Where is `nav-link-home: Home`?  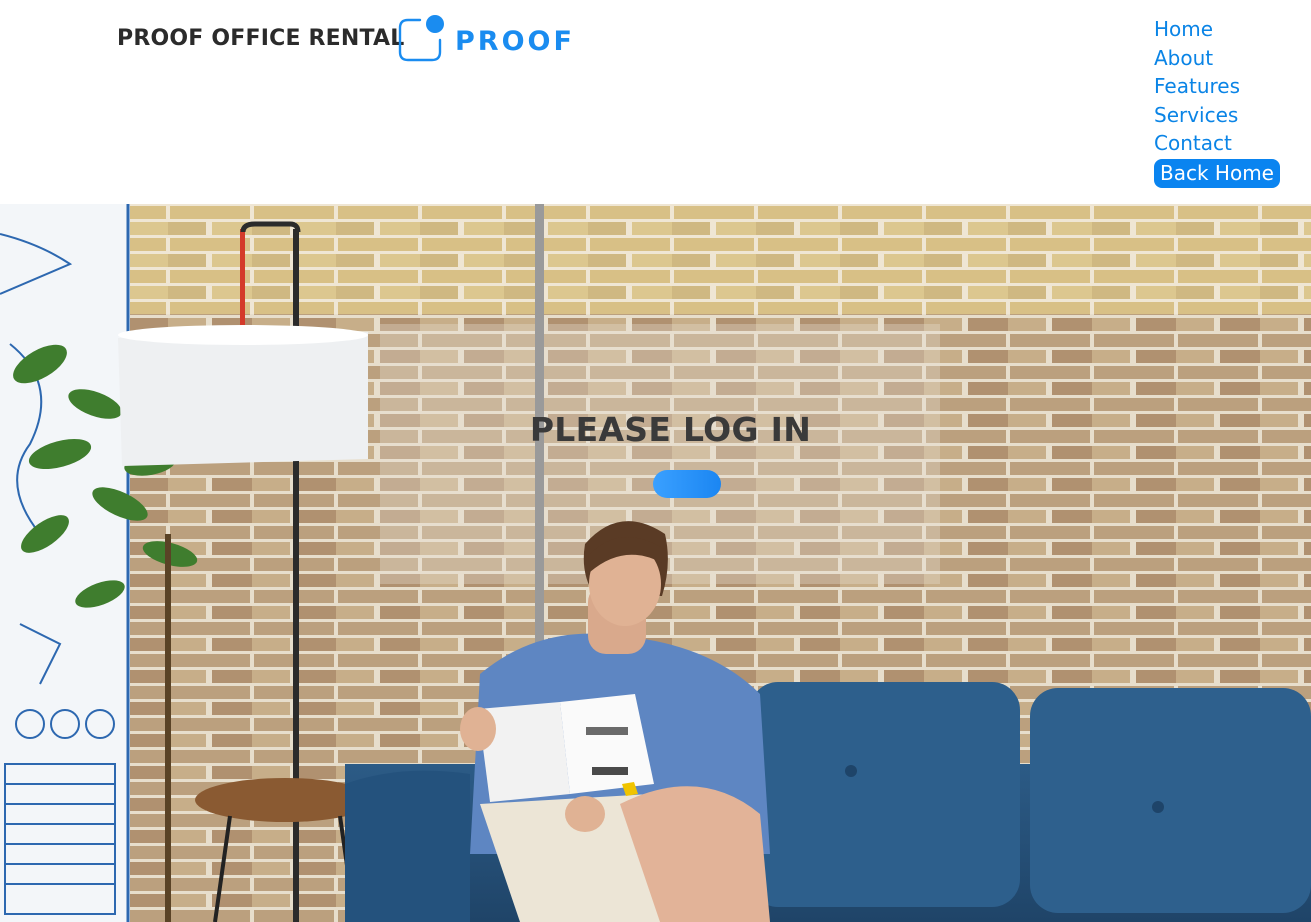
nav-link-home: Home is located at coordinates (1183, 29).